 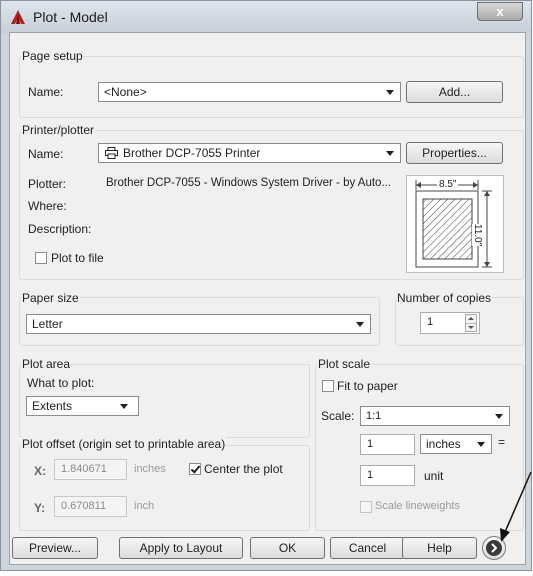 I want to click on plotter-label: Plotter:, so click(x=47, y=184).